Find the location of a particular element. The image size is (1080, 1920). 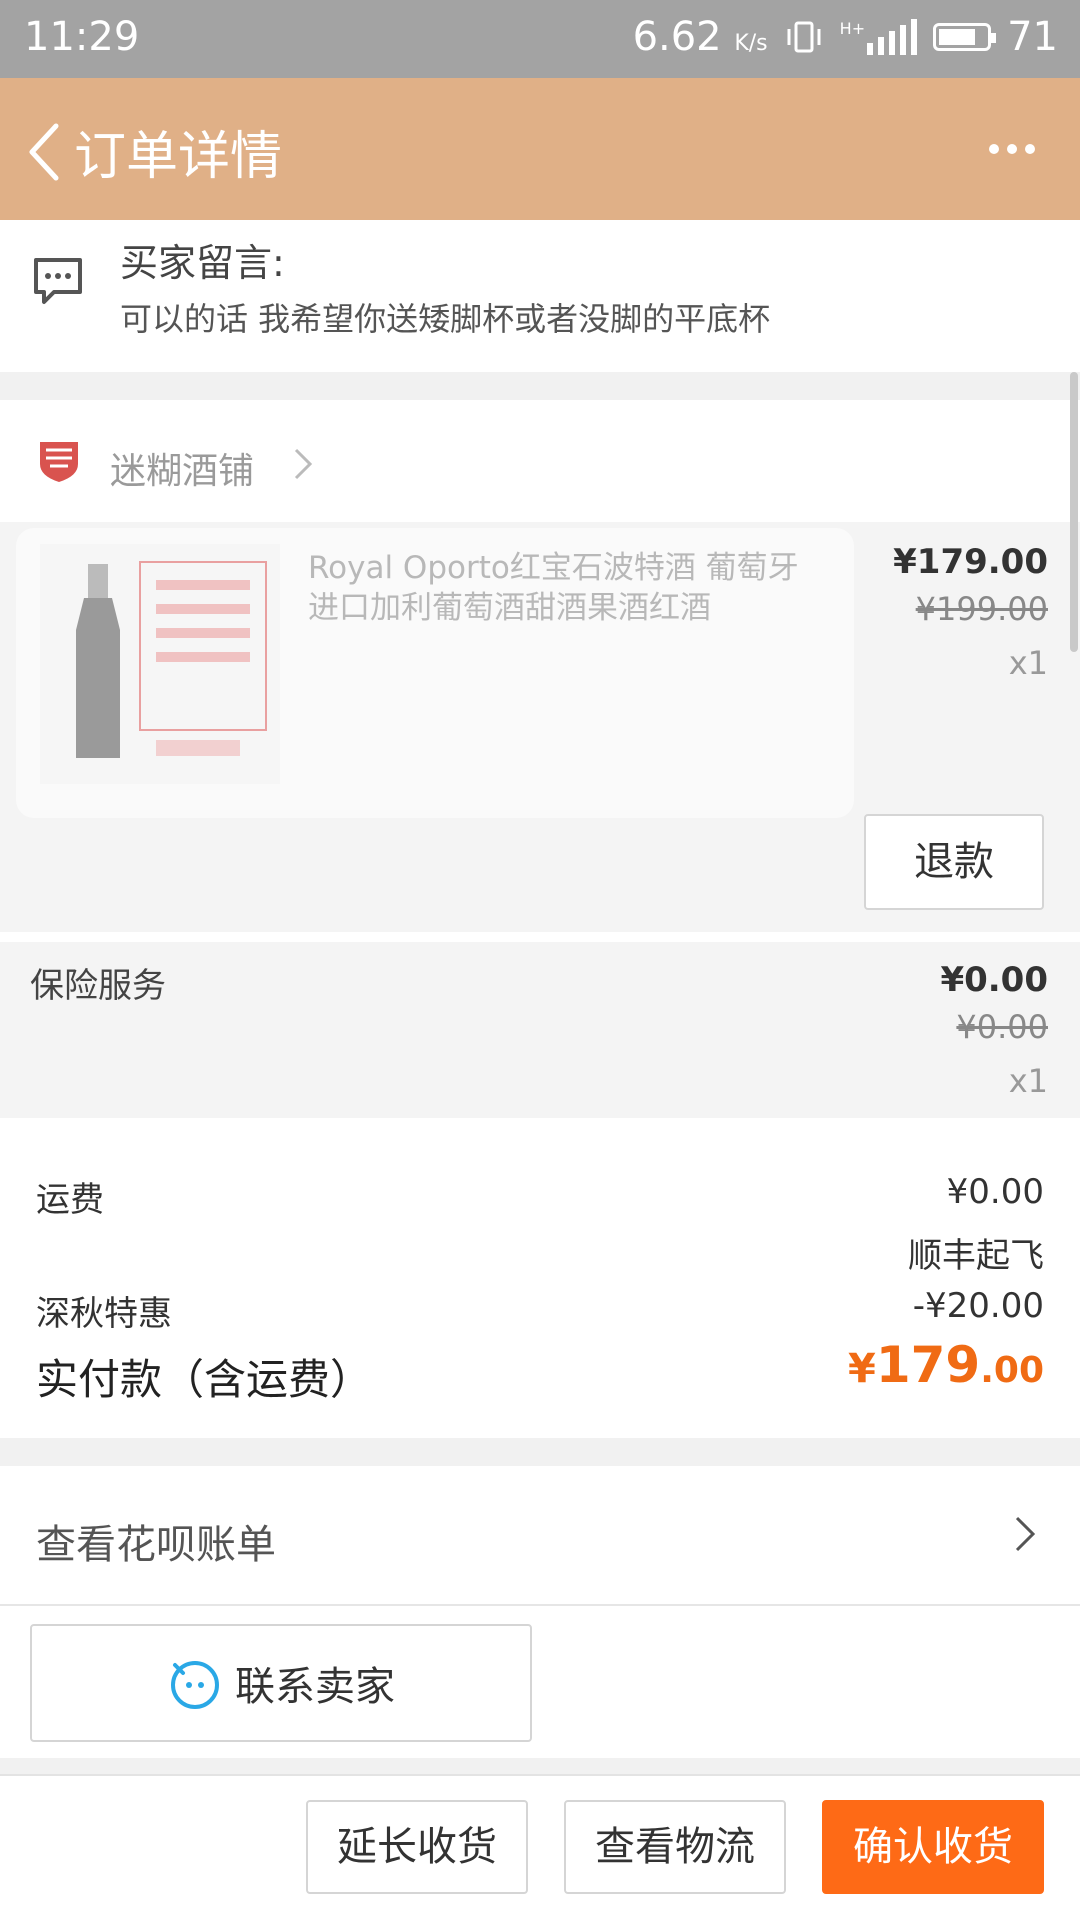

signal: H+ is located at coordinates (878, 37).